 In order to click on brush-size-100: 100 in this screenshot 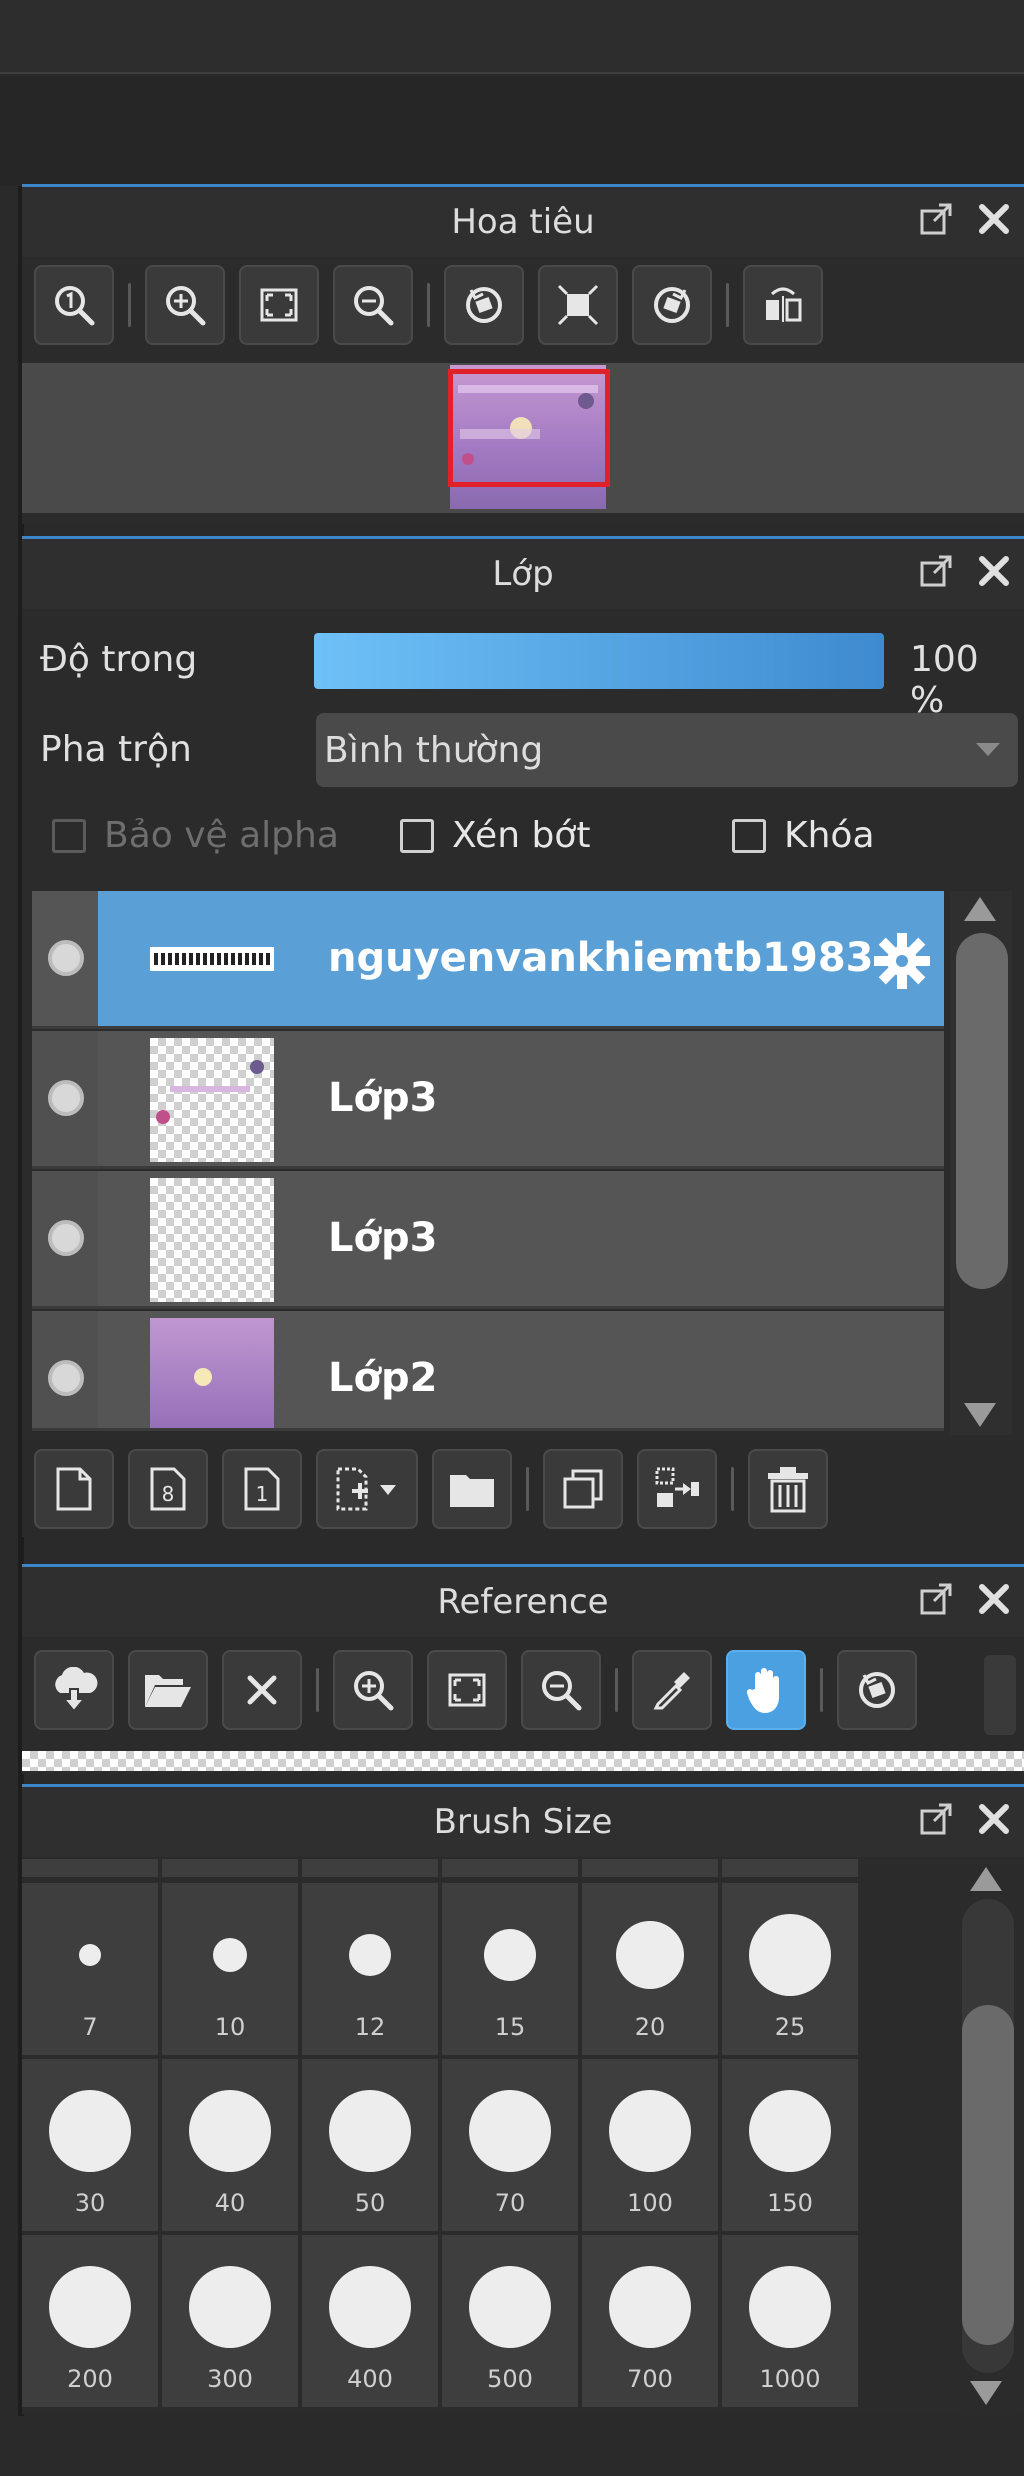, I will do `click(650, 2145)`.